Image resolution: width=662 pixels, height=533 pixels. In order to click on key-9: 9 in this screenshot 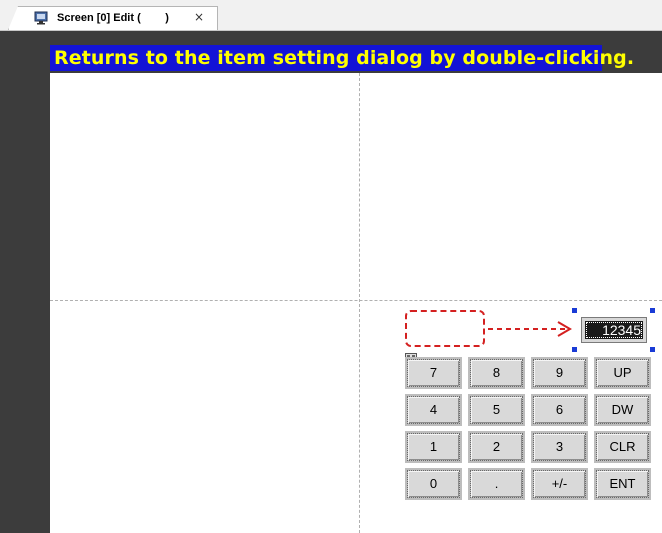, I will do `click(559, 373)`.